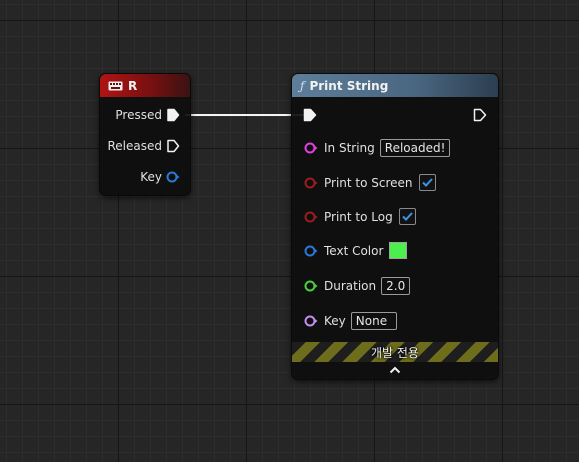 Image resolution: width=579 pixels, height=462 pixels. I want to click on collapse-toggle, so click(395, 370).